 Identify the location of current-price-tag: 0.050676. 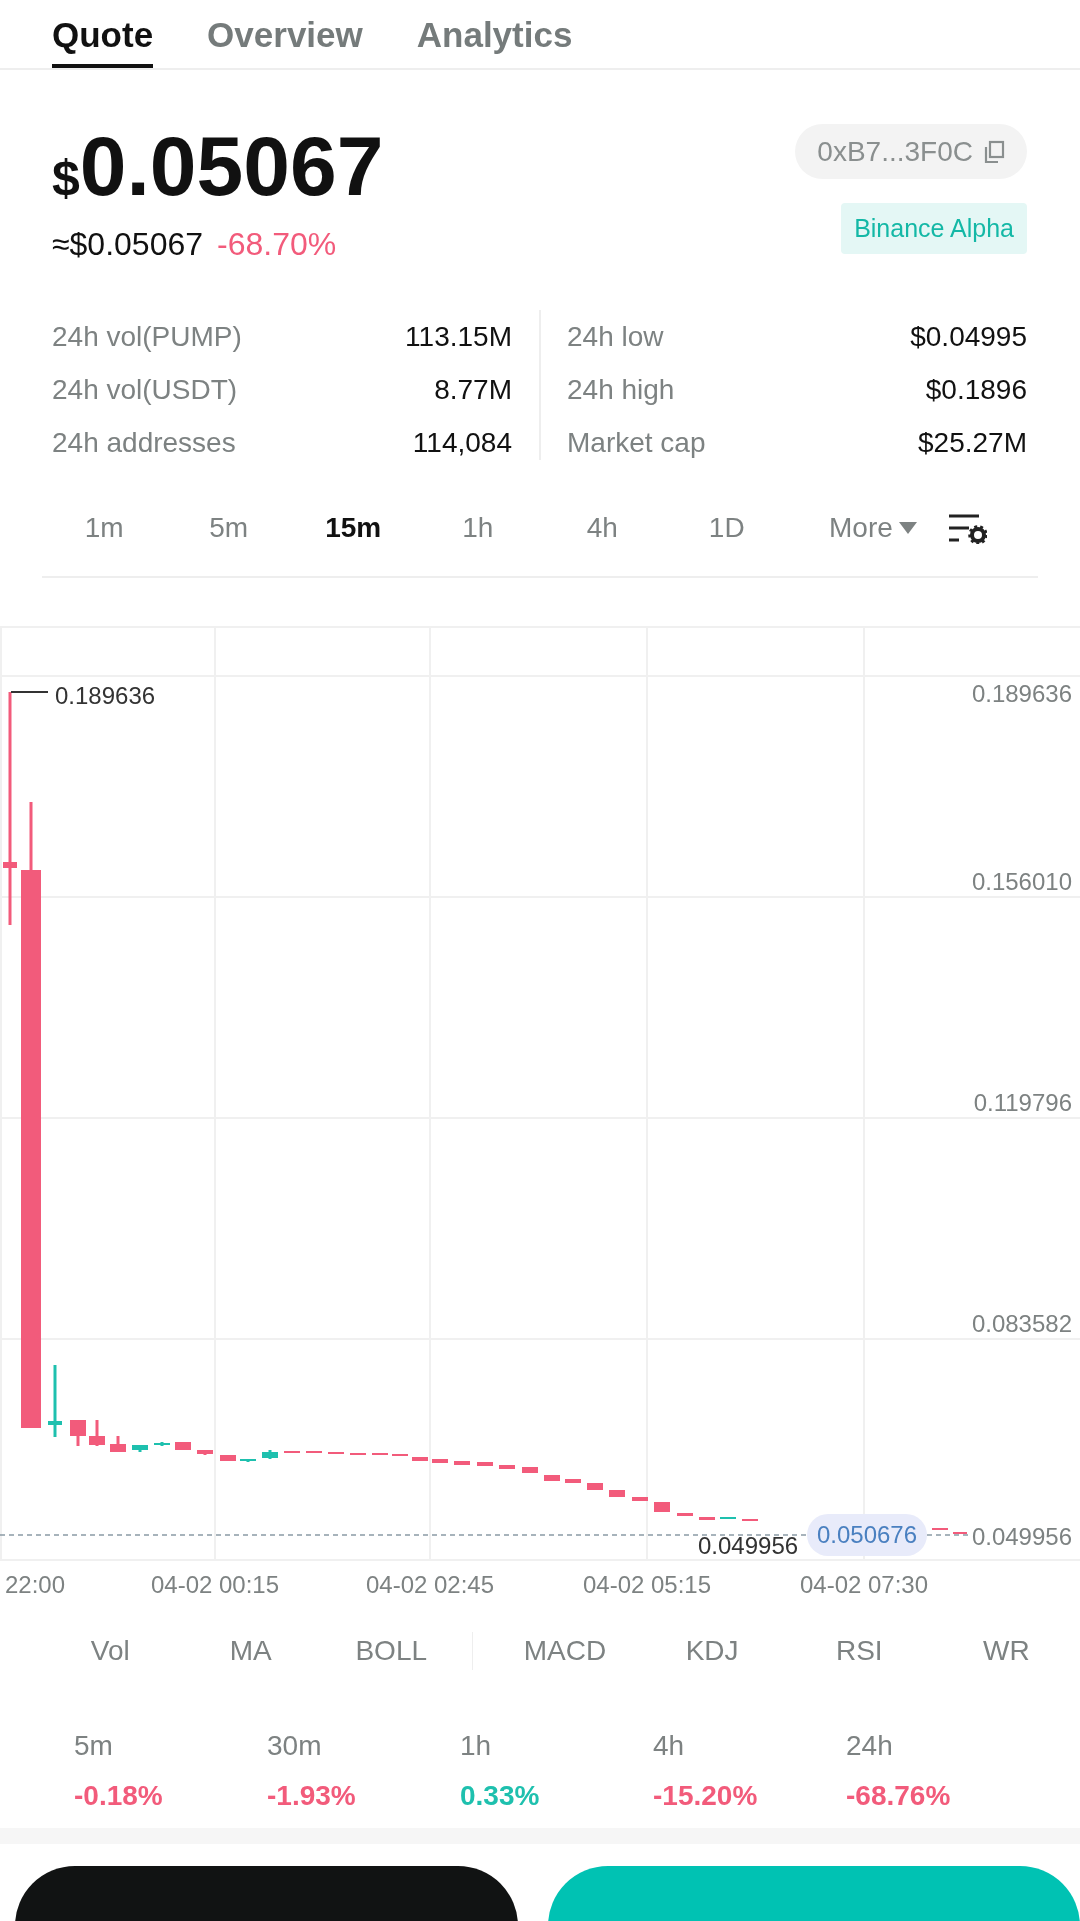
(867, 1535).